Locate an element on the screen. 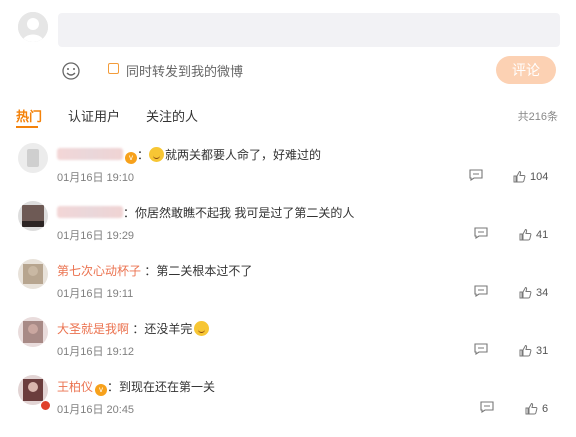  comment-text: 就两关都要人命了，好难过的 is located at coordinates (243, 155).